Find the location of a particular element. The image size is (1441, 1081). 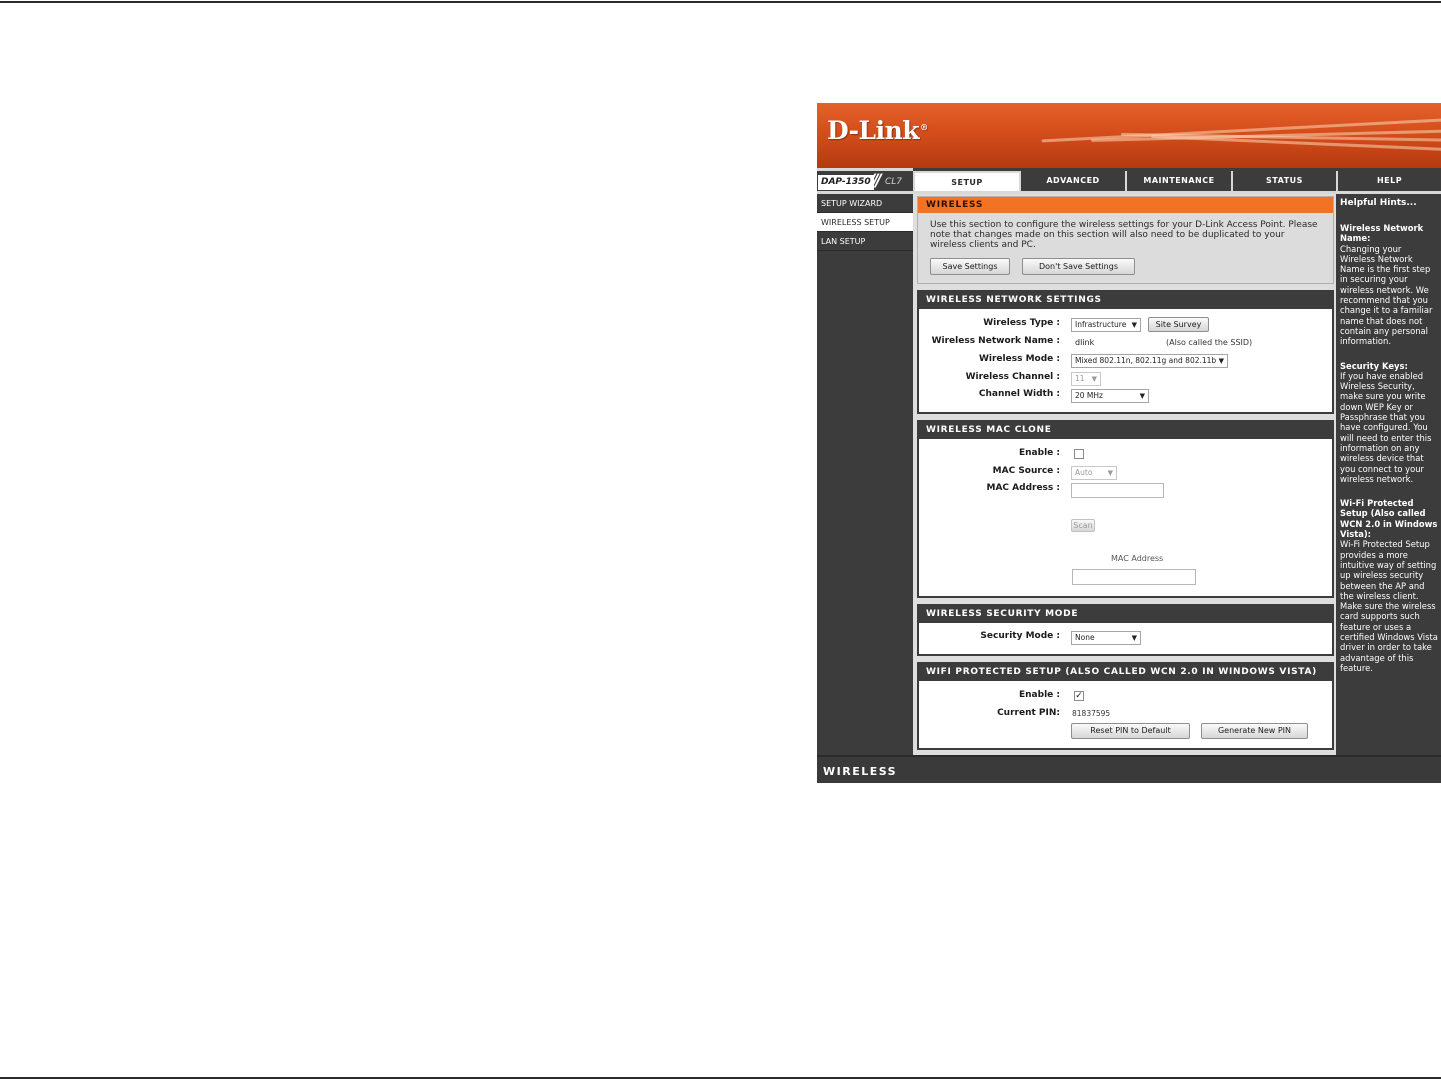

wireless-mode-value: Mixed 802.11n, 802.11g and 802.11b is located at coordinates (1146, 360).